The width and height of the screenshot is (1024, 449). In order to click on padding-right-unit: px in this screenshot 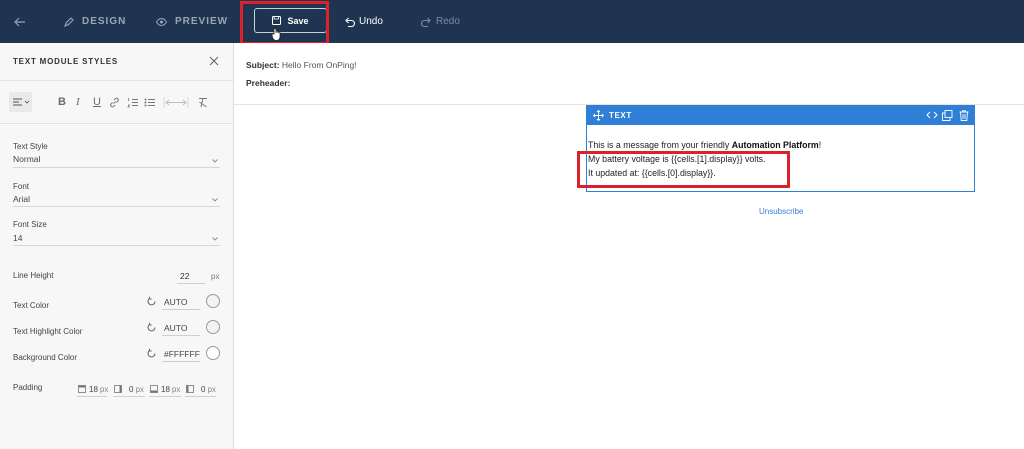, I will do `click(139, 389)`.